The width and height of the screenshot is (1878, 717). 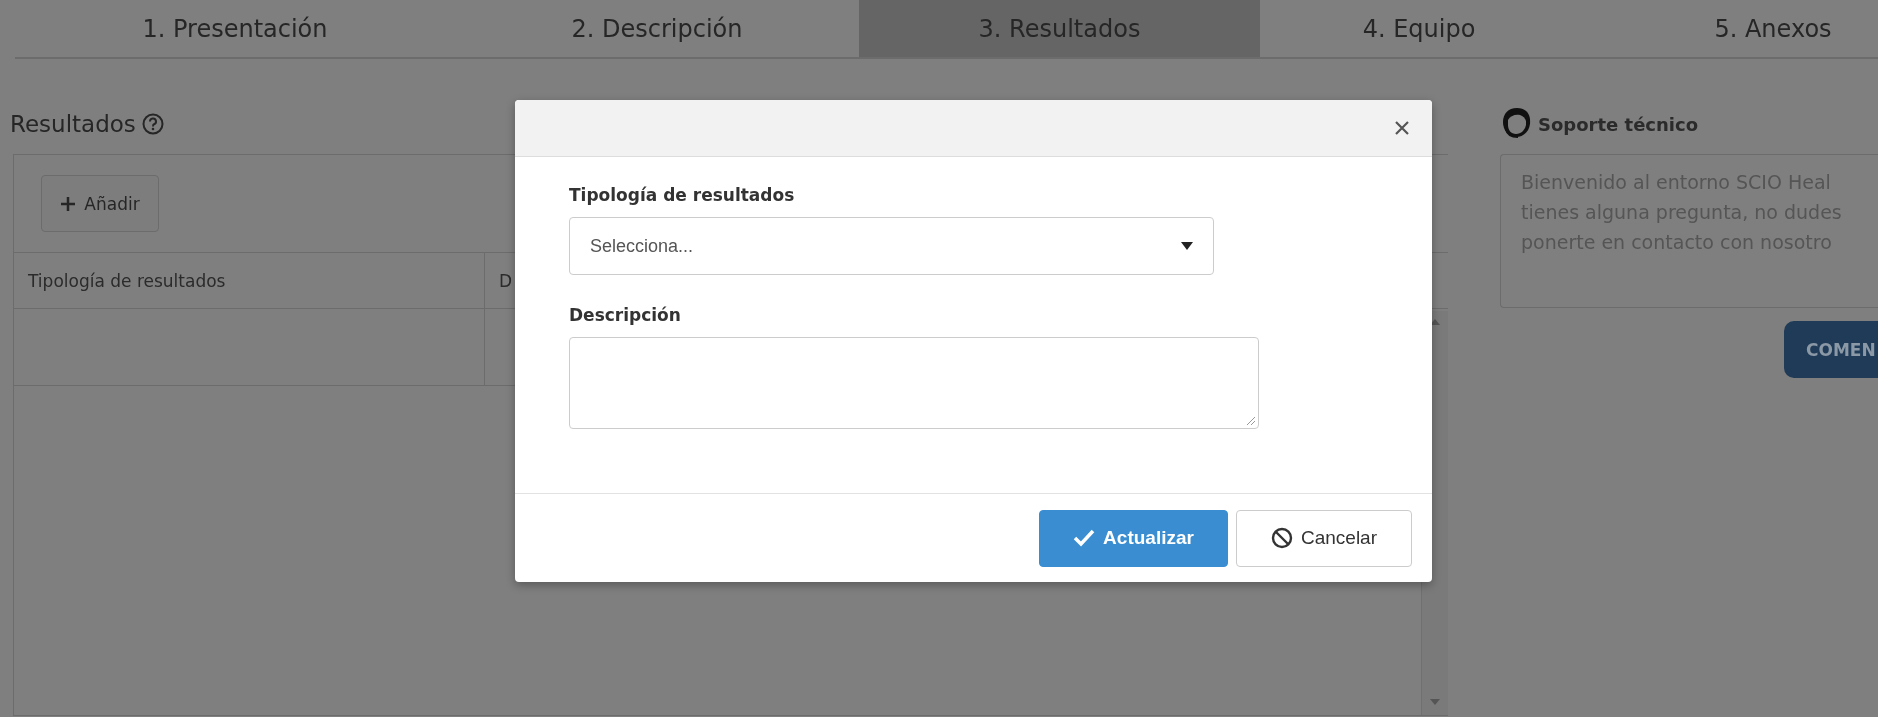 I want to click on resize-grip-icon, so click(x=1250, y=420).